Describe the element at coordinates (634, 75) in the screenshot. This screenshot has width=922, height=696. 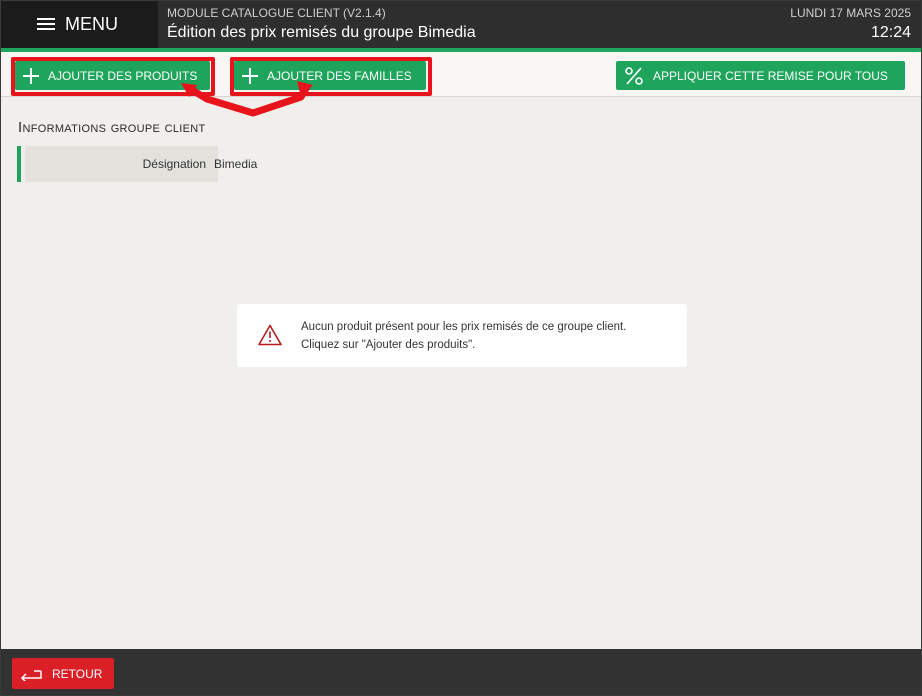
I see `percent-icon` at that location.